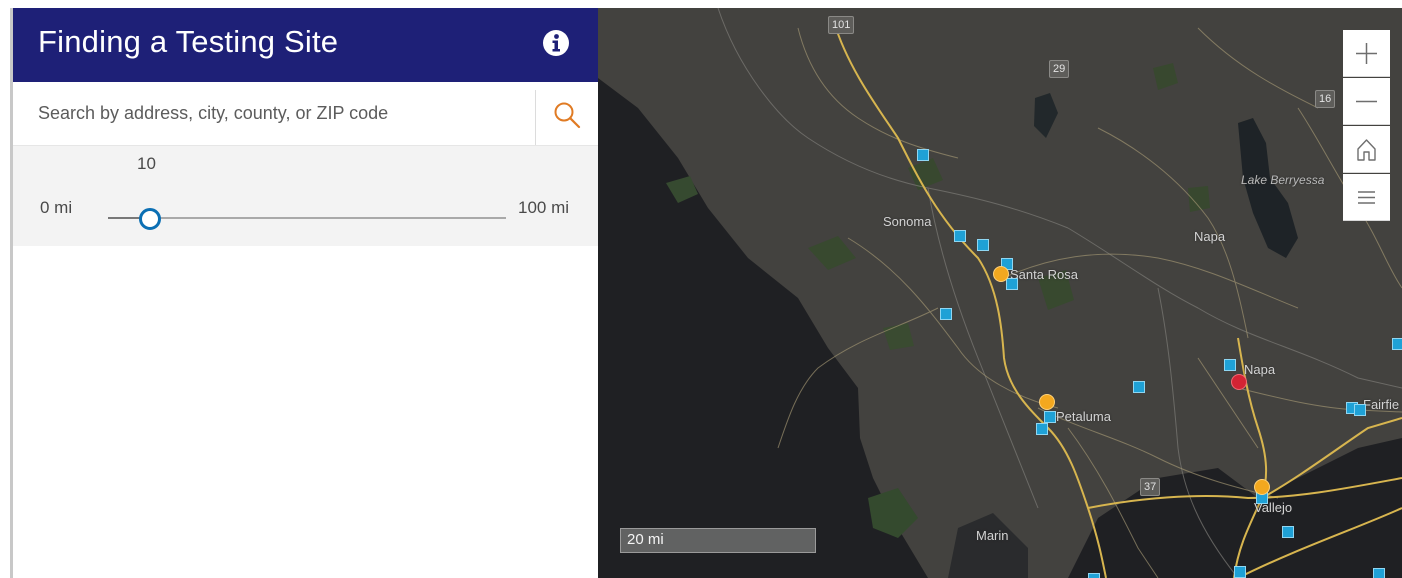 The width and height of the screenshot is (1402, 578). What do you see at coordinates (701, 4) in the screenshot?
I see `page-top-border` at bounding box center [701, 4].